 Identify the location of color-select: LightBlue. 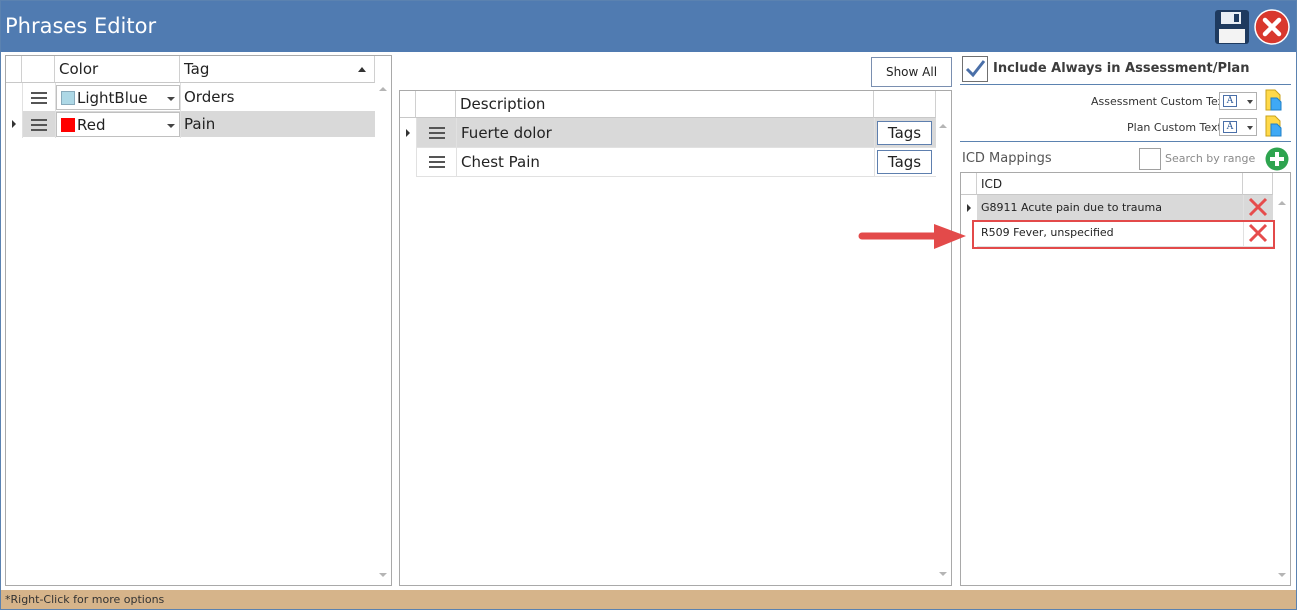
(118, 97).